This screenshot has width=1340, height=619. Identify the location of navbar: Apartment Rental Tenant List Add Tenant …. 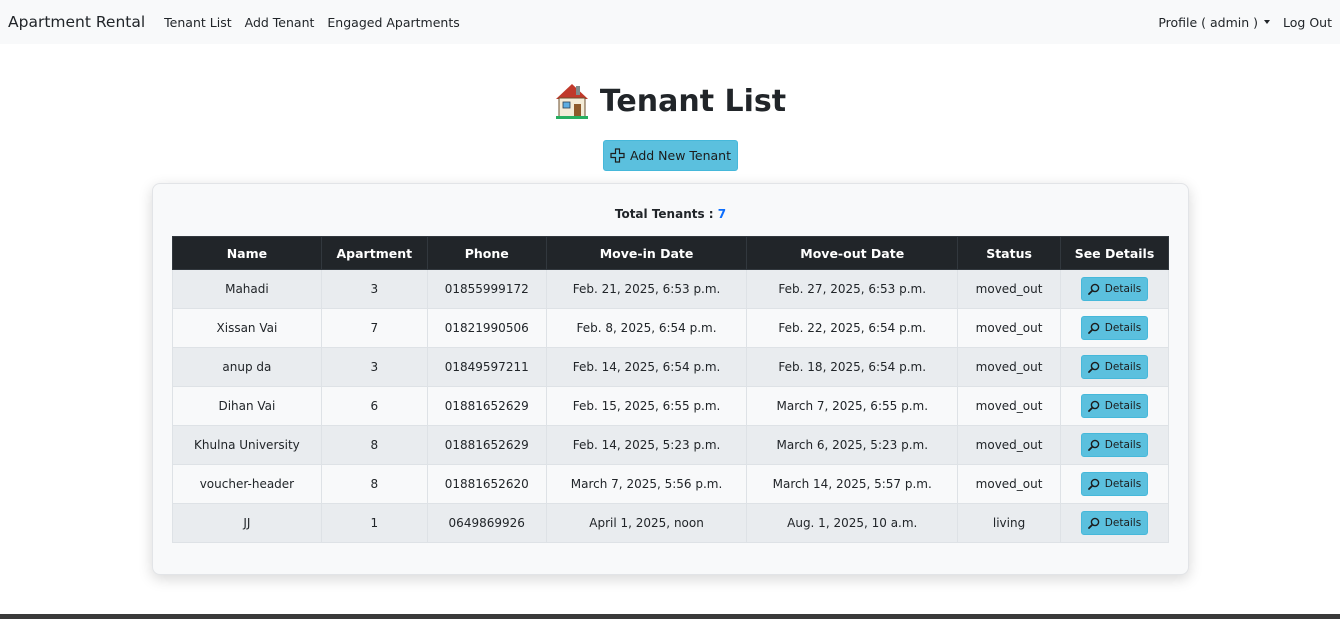
(670, 22).